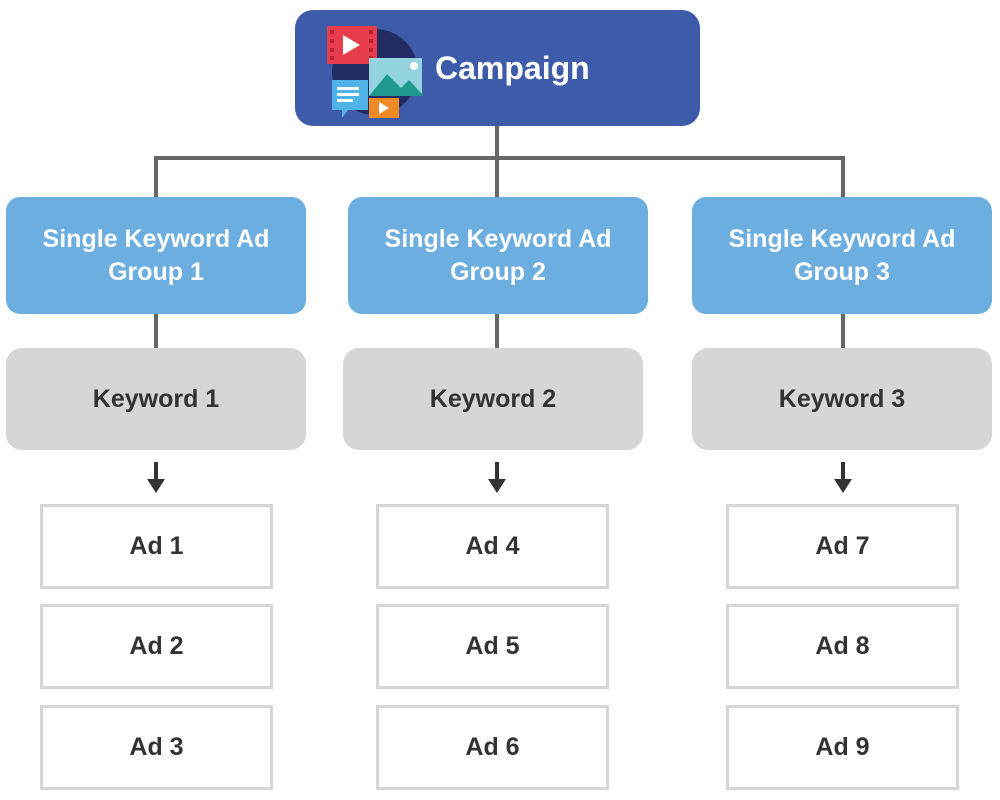  Describe the element at coordinates (374, 72) in the screenshot. I see `media-campaign-icon` at that location.